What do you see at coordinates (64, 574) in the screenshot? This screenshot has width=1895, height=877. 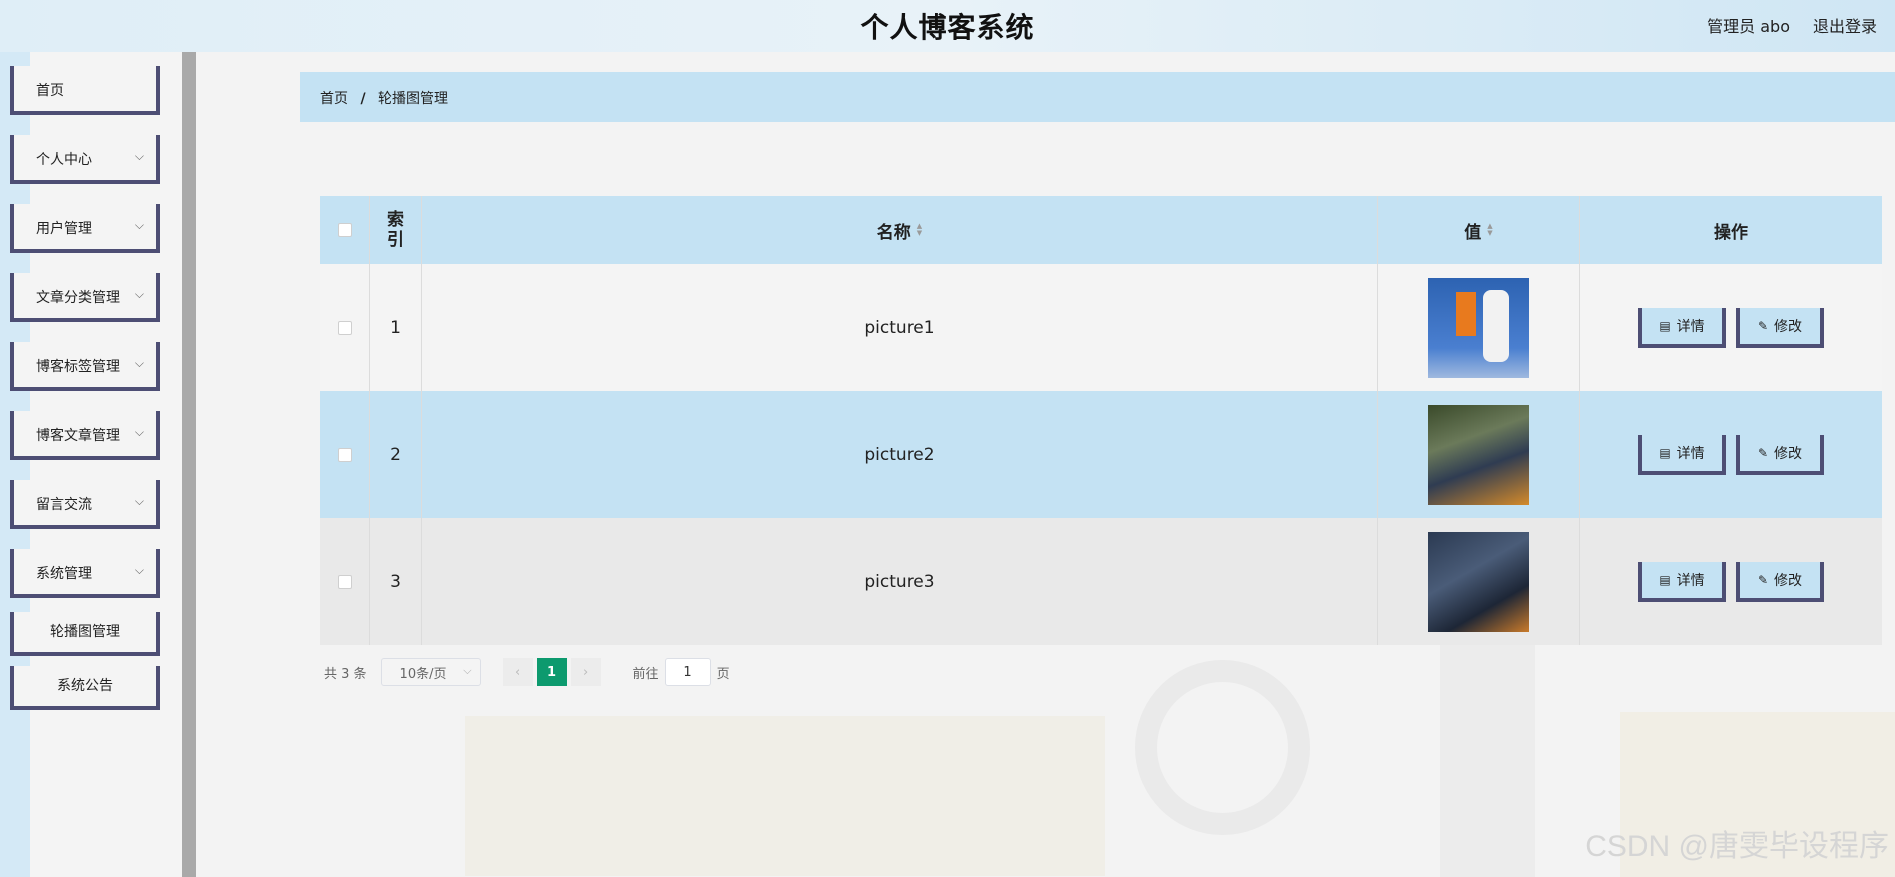 I see `sidebar-item-label: 系统管理` at bounding box center [64, 574].